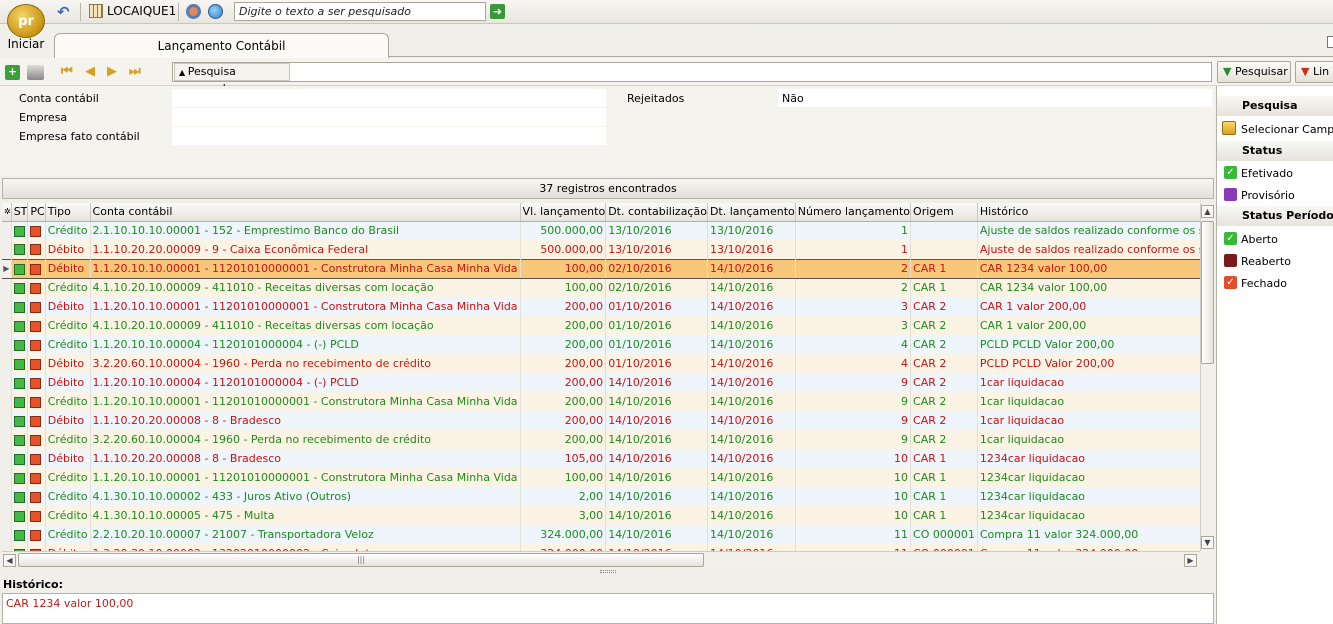  What do you see at coordinates (96, 11) in the screenshot?
I see `location-grid-icon` at bounding box center [96, 11].